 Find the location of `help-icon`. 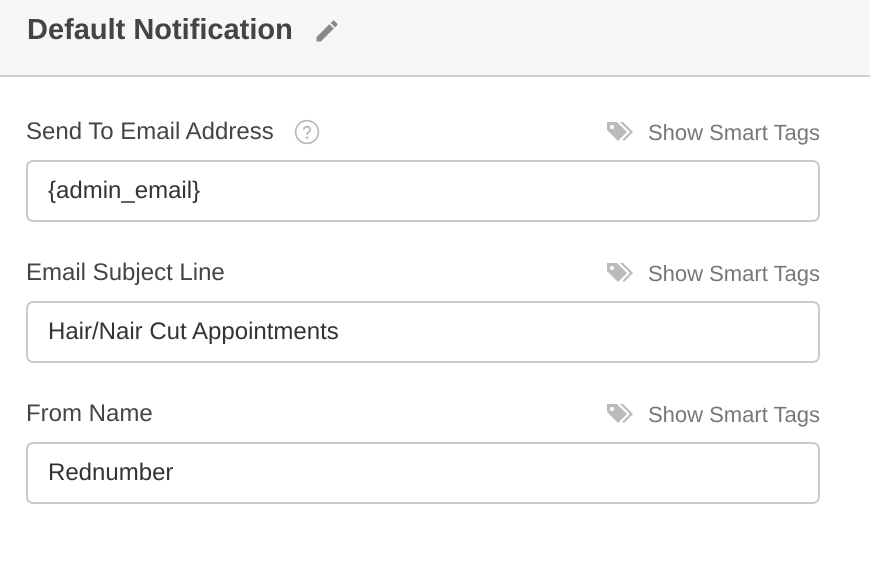

help-icon is located at coordinates (307, 132).